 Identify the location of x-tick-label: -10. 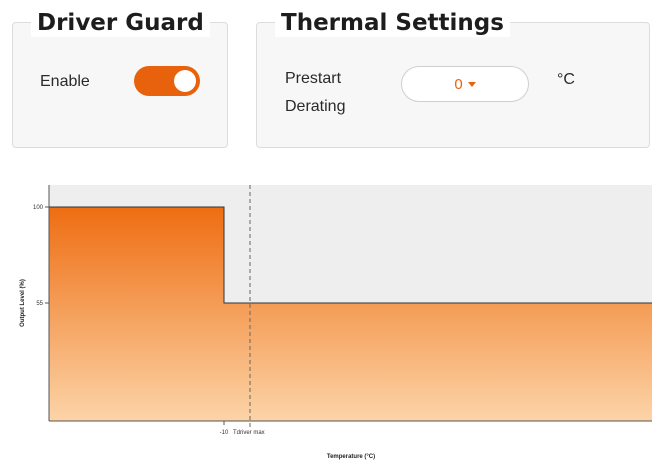
(224, 433).